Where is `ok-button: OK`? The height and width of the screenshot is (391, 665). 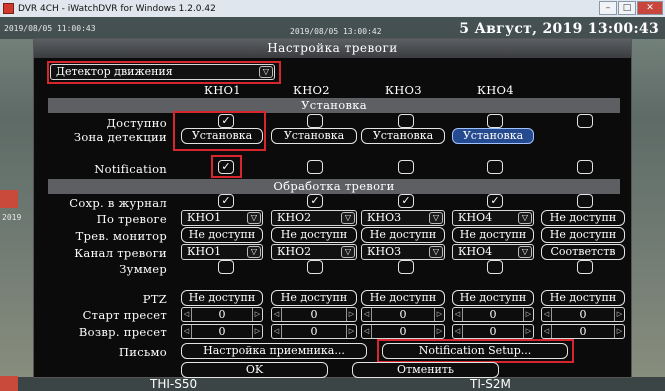
ok-button: OK is located at coordinates (254, 370).